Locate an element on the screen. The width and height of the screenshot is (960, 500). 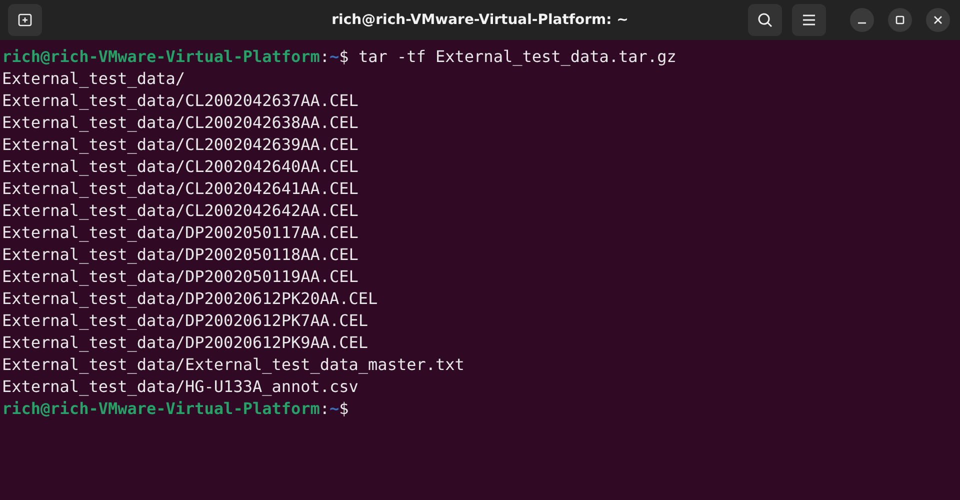
output-line: External_test_data/ is located at coordinates (94, 79).